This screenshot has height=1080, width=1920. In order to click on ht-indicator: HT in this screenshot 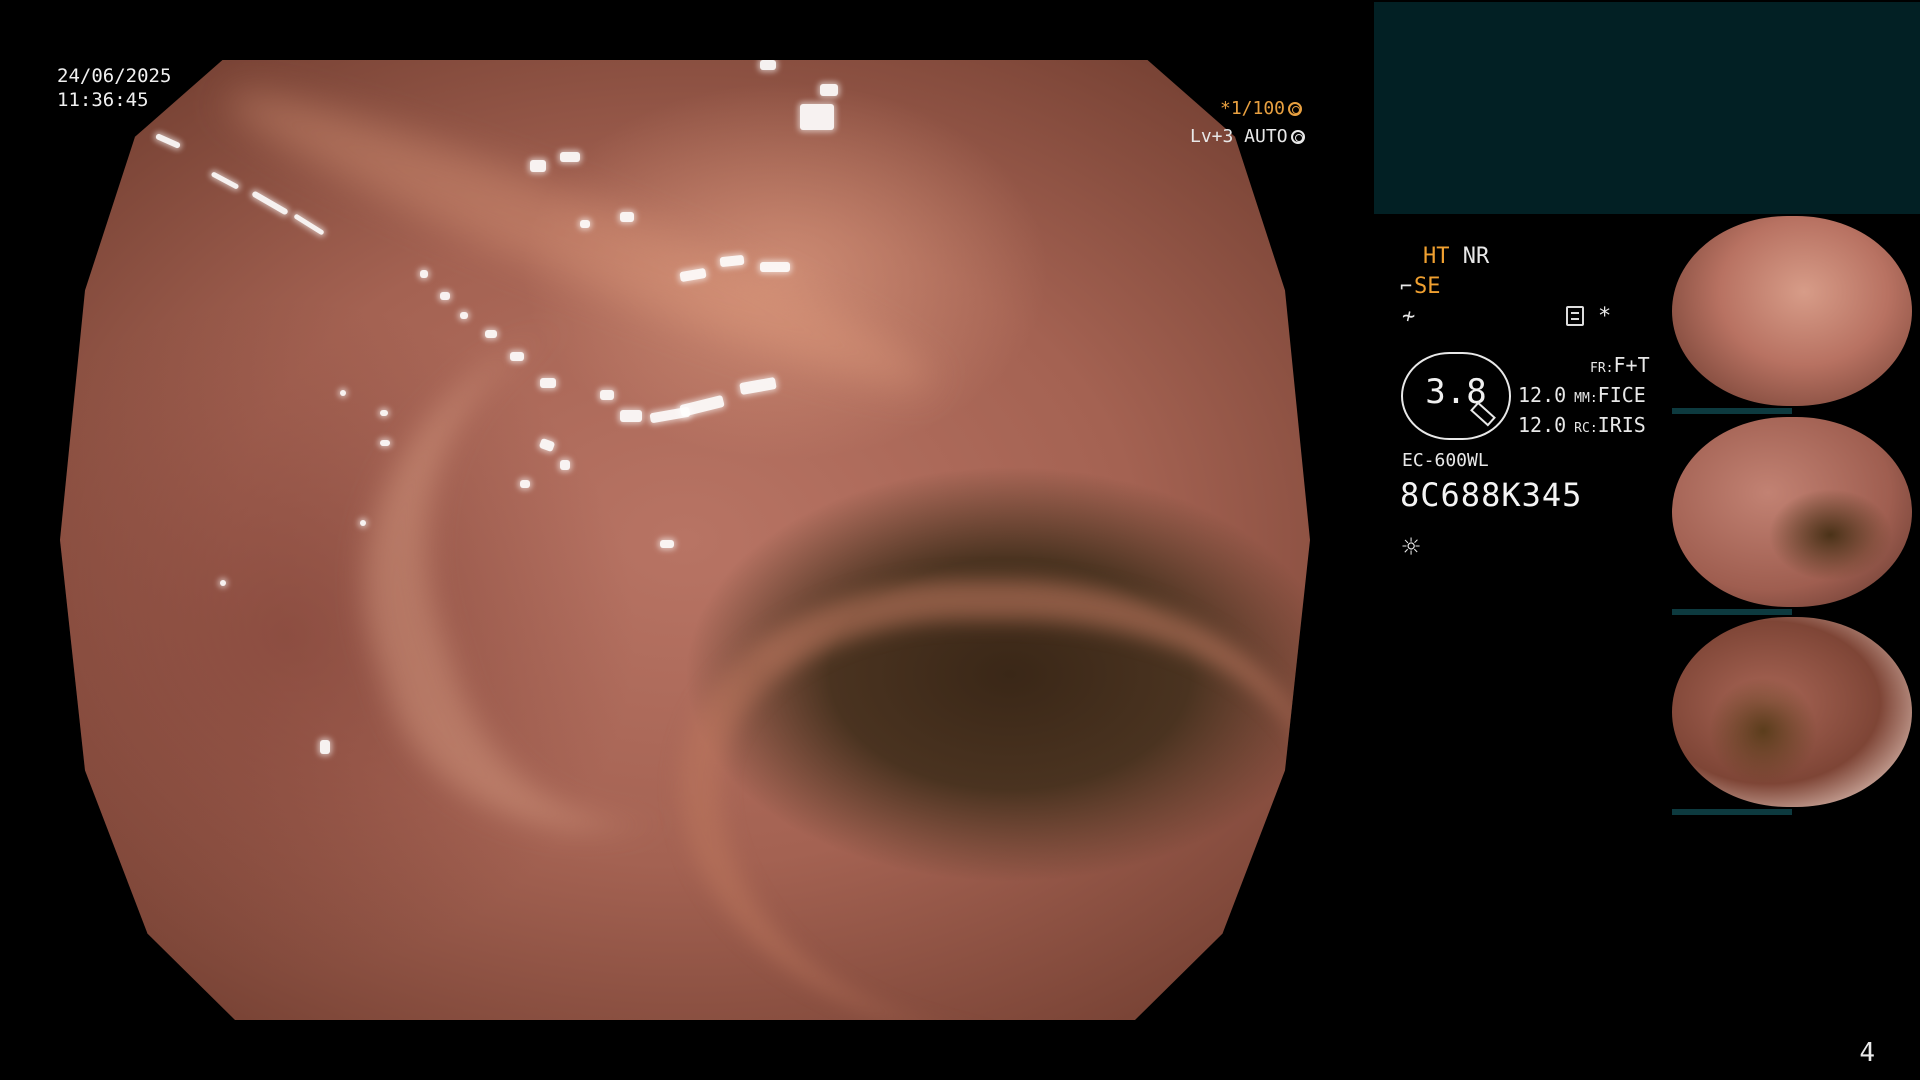, I will do `click(1436, 256)`.